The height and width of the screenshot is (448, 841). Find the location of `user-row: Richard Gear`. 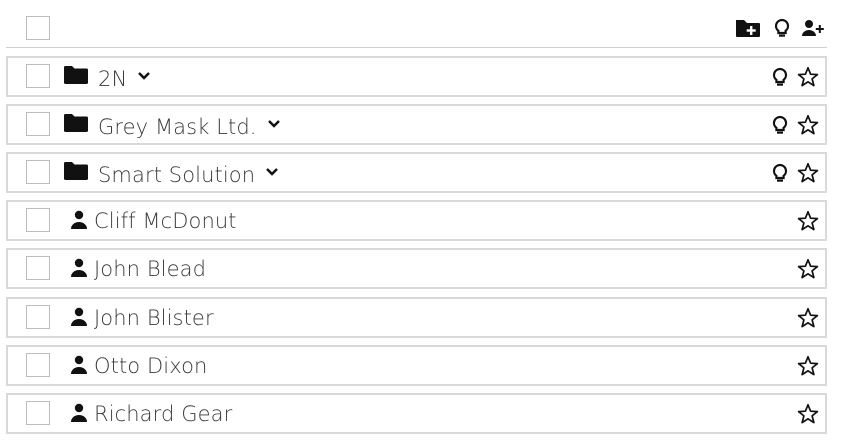

user-row: Richard Gear is located at coordinates (416, 413).